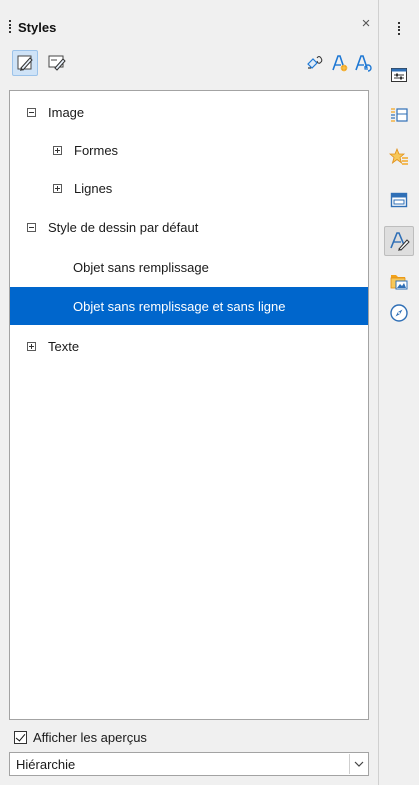  I want to click on tree-row-label: Style de dessin par défaut, so click(123, 227).